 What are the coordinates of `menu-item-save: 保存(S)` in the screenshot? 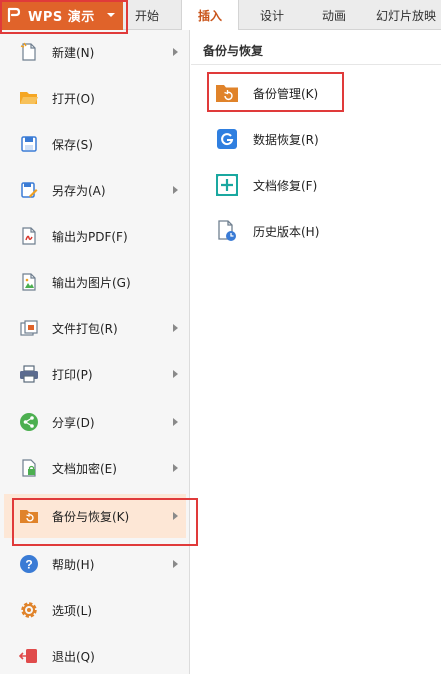 It's located at (95, 144).